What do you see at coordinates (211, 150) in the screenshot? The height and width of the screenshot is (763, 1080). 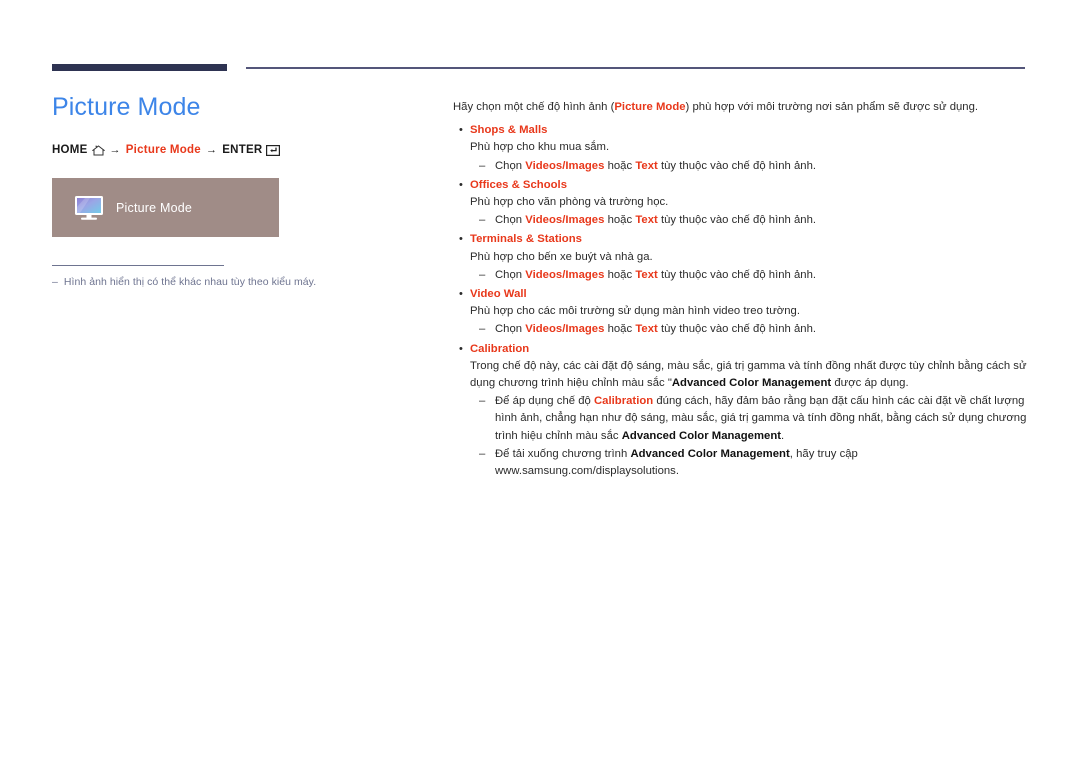 I see `breadcrumb-arrow-2: →` at bounding box center [211, 150].